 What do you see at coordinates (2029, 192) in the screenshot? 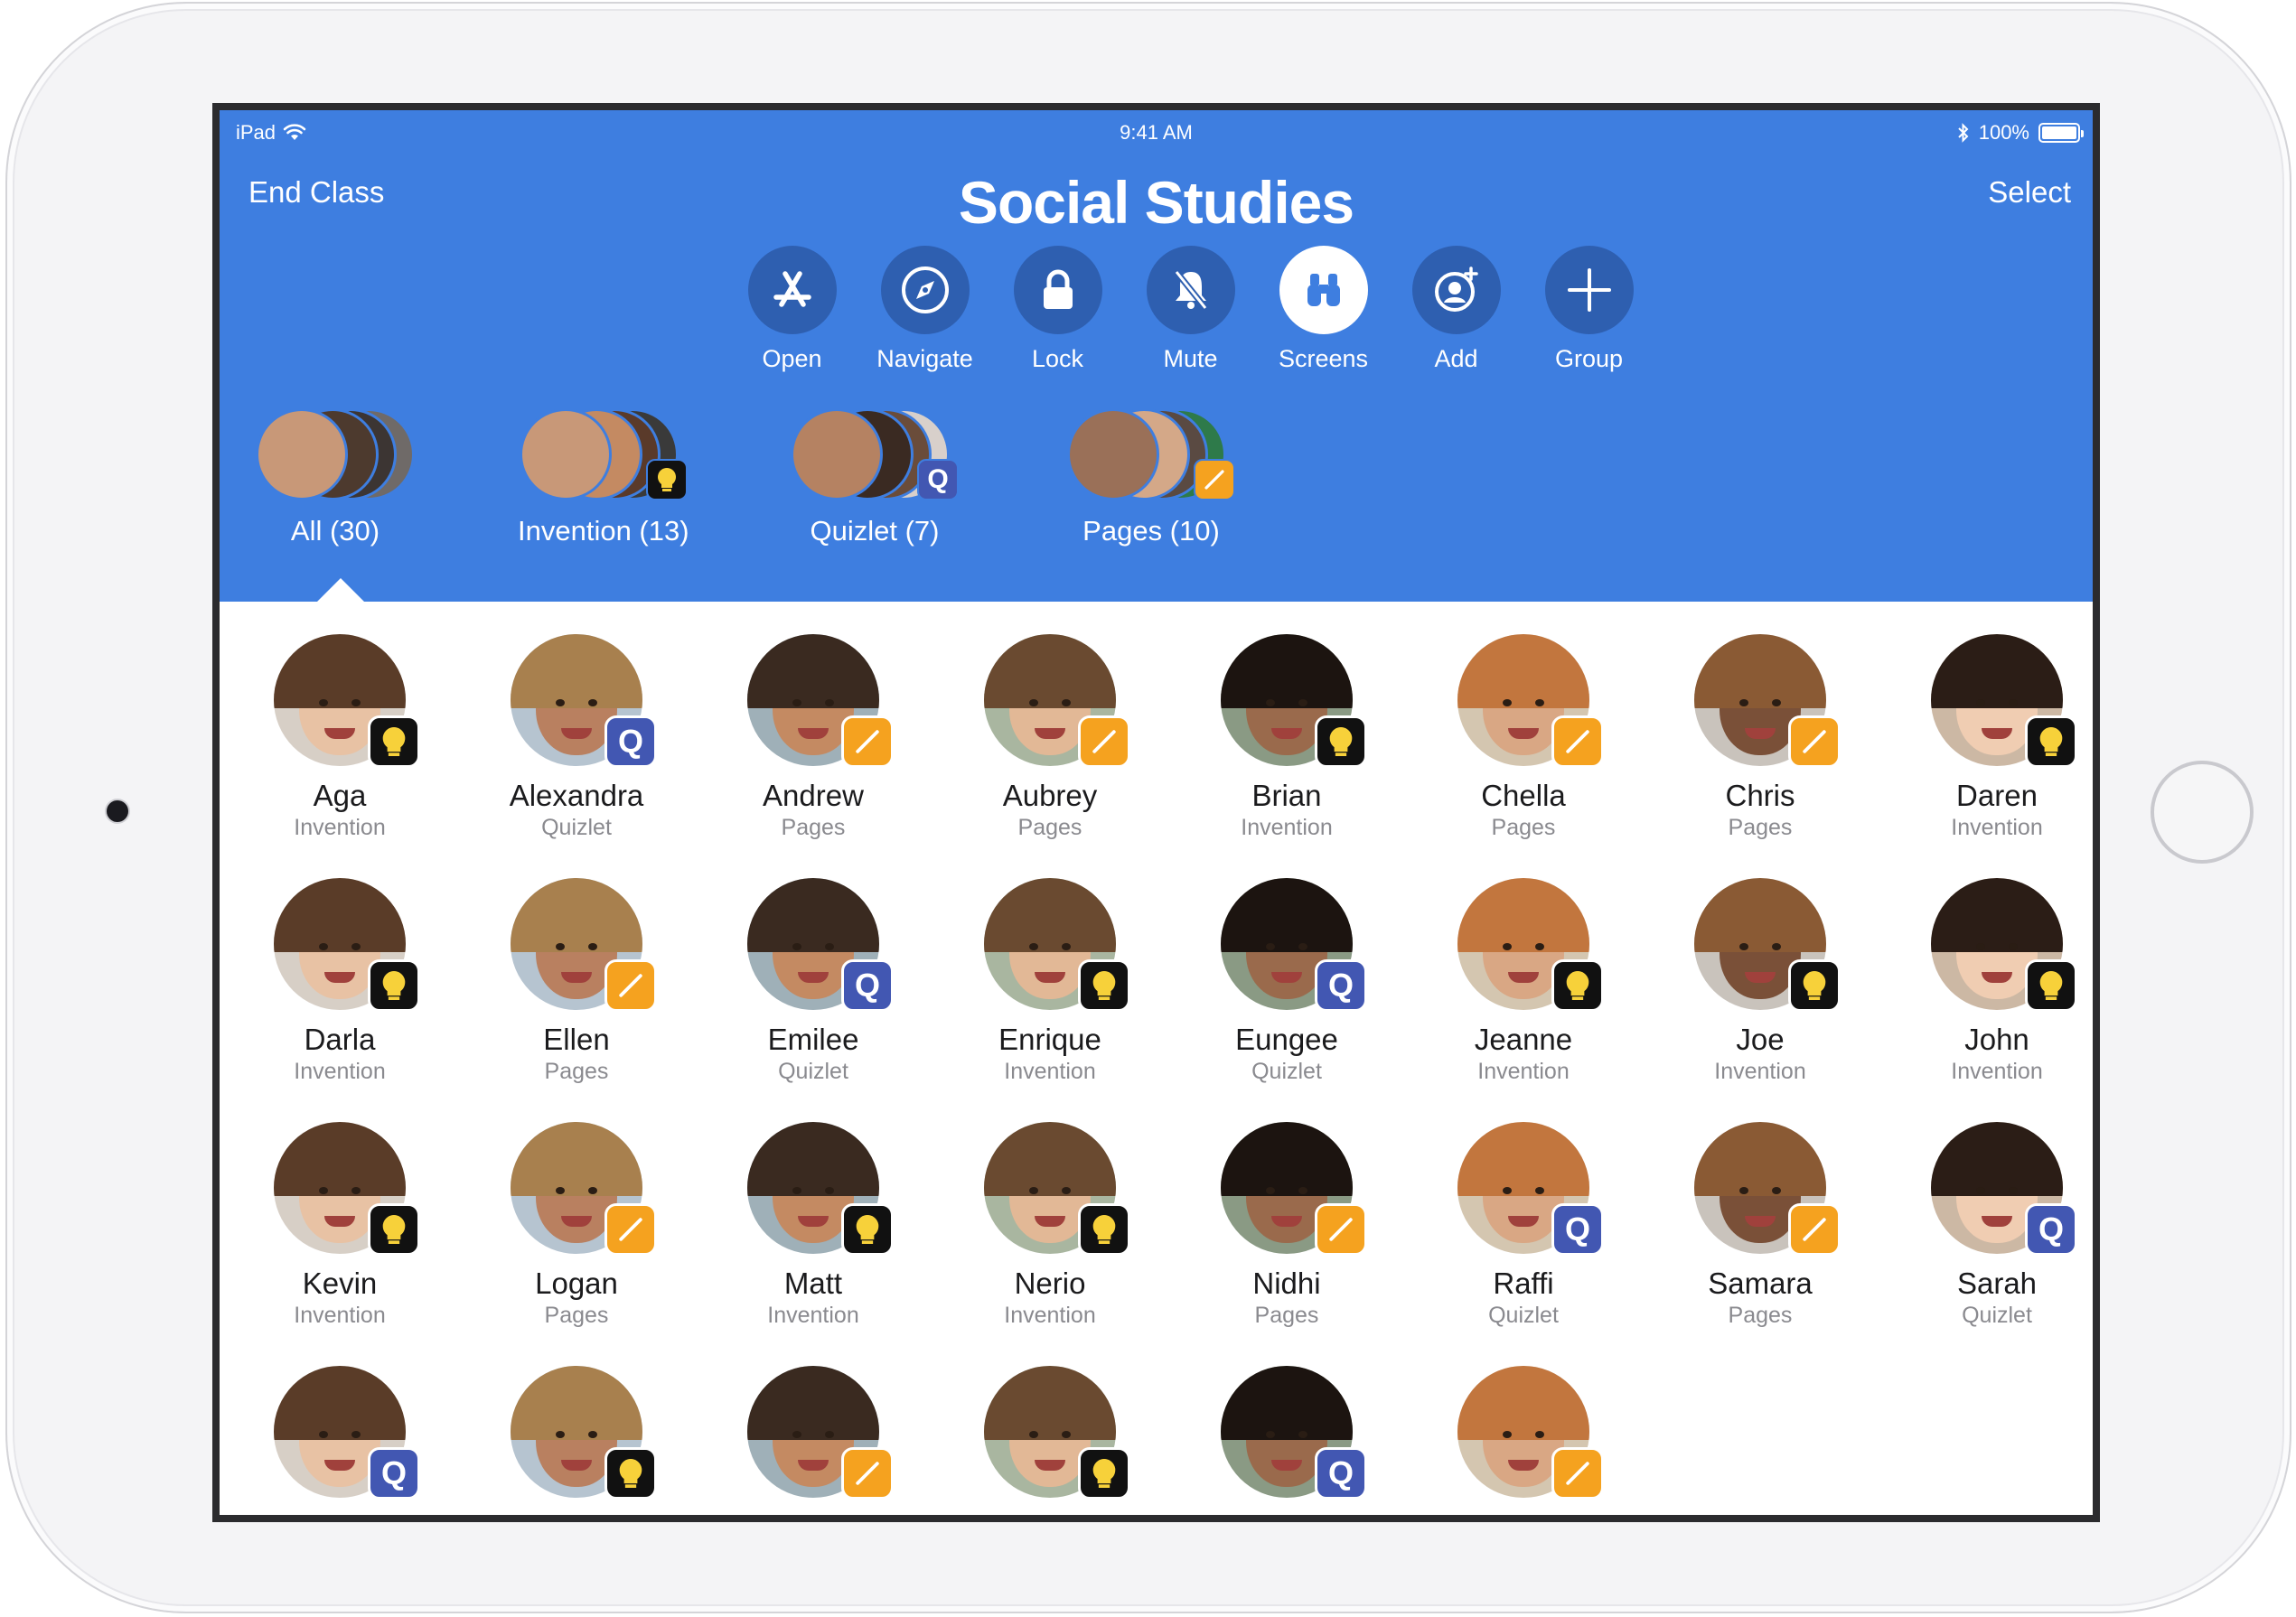
I see `select-button: Select` at bounding box center [2029, 192].